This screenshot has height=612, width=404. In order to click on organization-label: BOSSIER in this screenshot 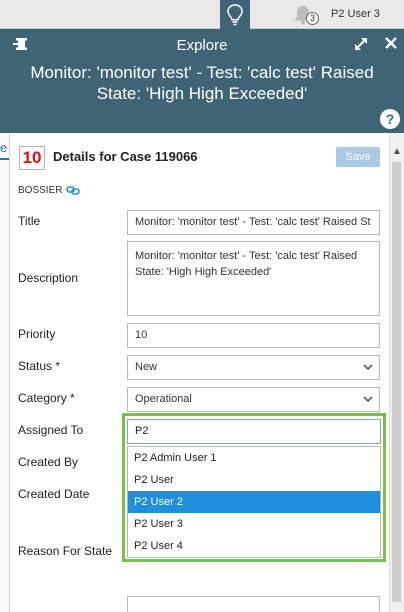, I will do `click(40, 190)`.